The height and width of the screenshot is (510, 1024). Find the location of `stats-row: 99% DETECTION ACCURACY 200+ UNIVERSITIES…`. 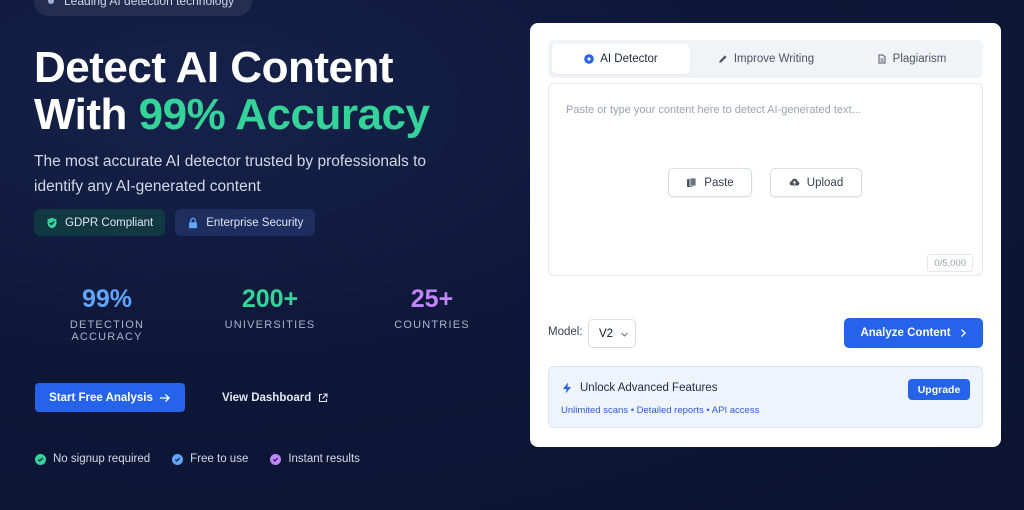

stats-row: 99% DETECTION ACCURACY 200+ UNIVERSITIES… is located at coordinates (269, 313).